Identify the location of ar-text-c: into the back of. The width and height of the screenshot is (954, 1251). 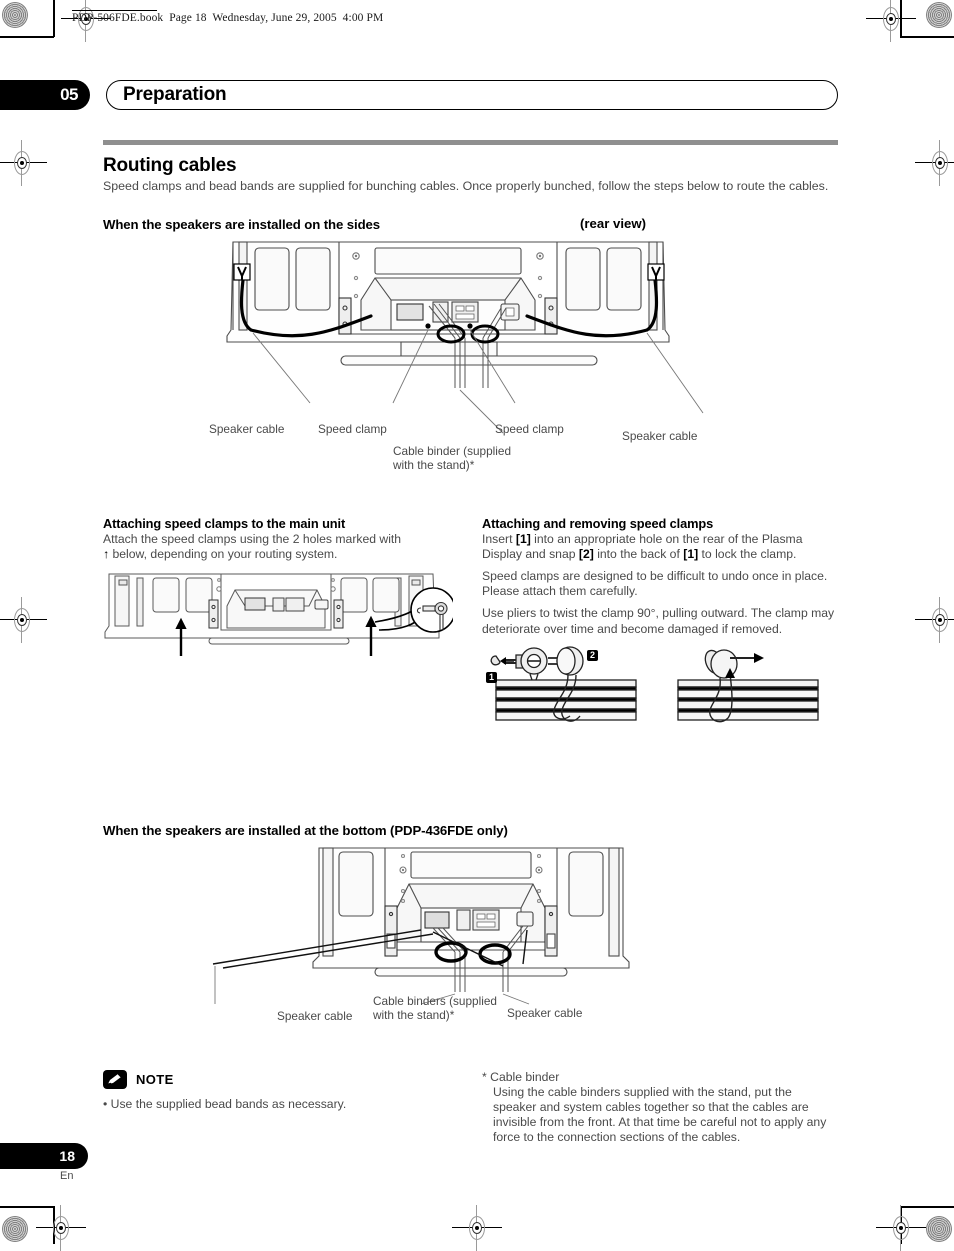
(638, 553).